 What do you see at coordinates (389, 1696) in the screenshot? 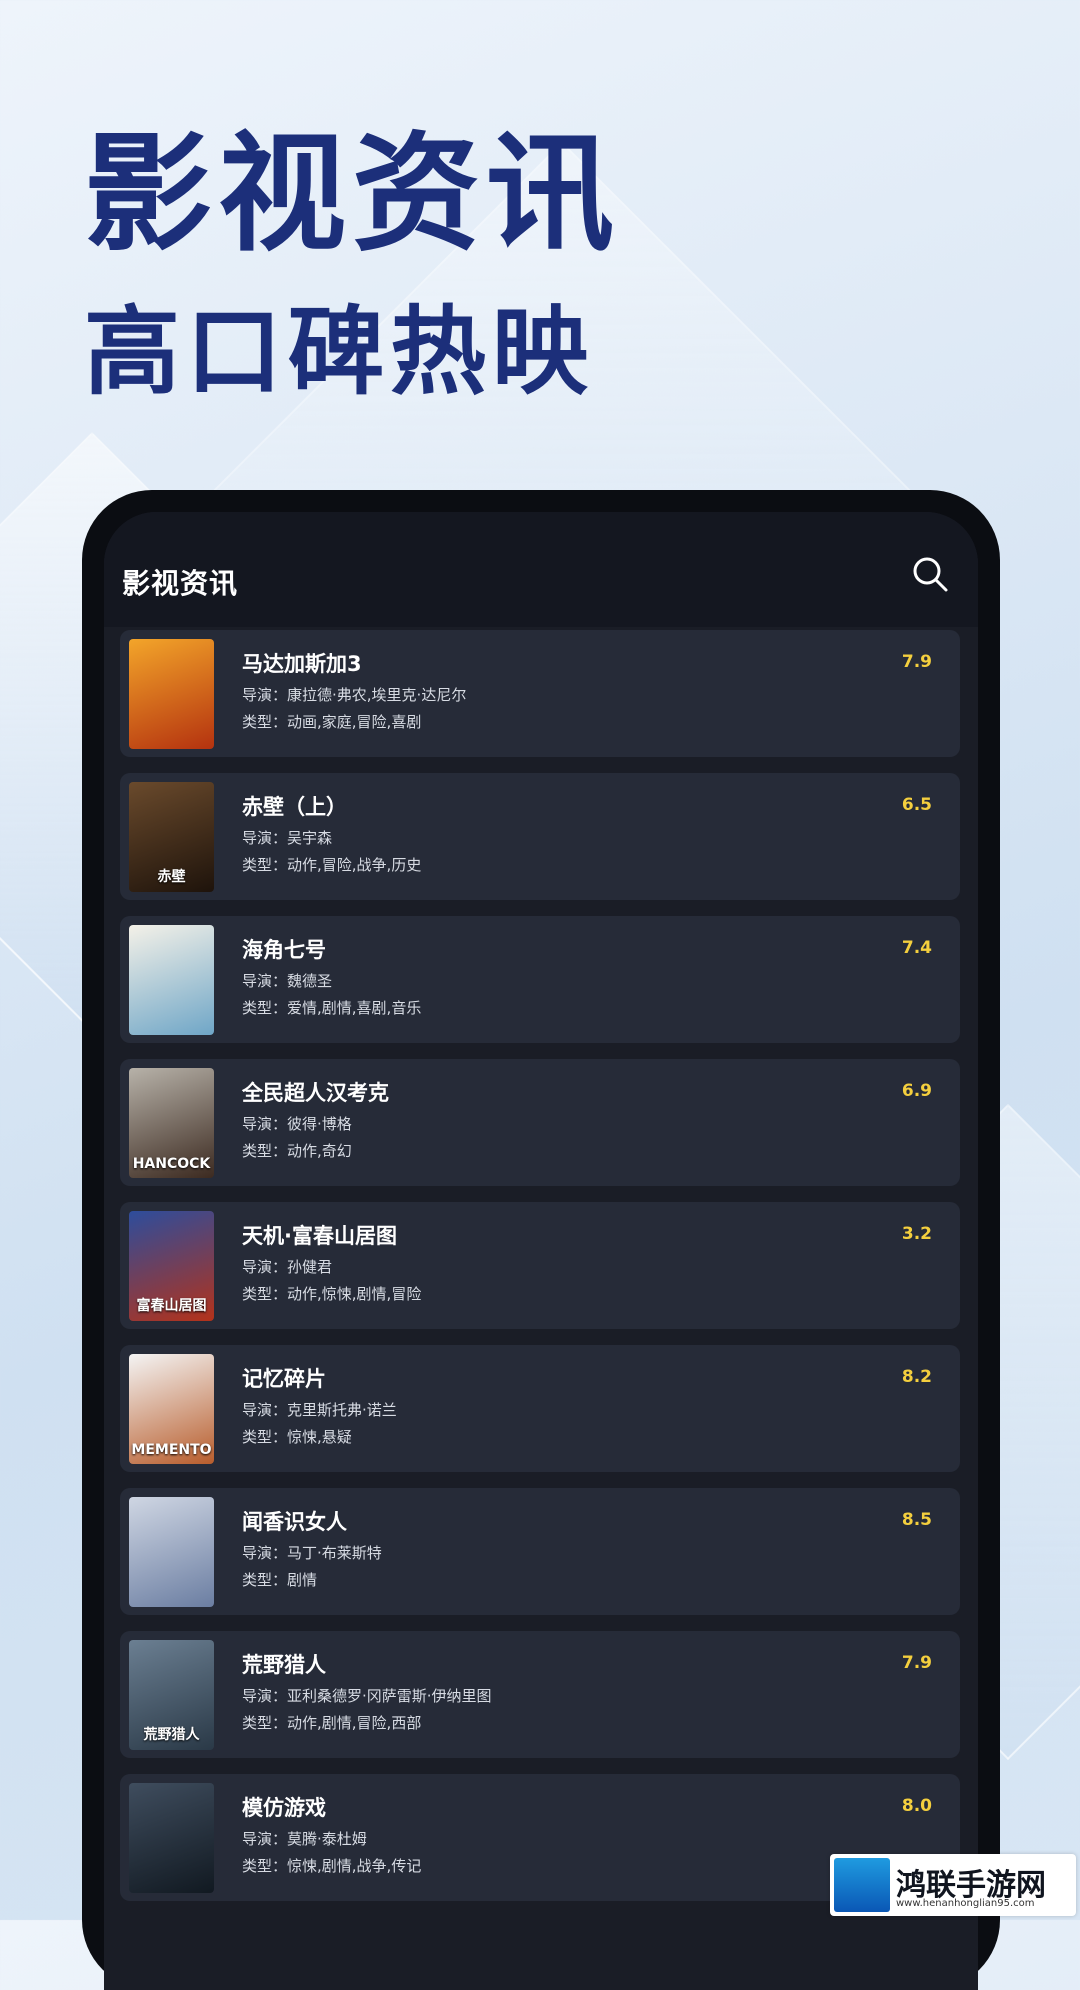
I see `director-value: 亚利桑德罗·冈萨雷斯·伊纳里图` at bounding box center [389, 1696].